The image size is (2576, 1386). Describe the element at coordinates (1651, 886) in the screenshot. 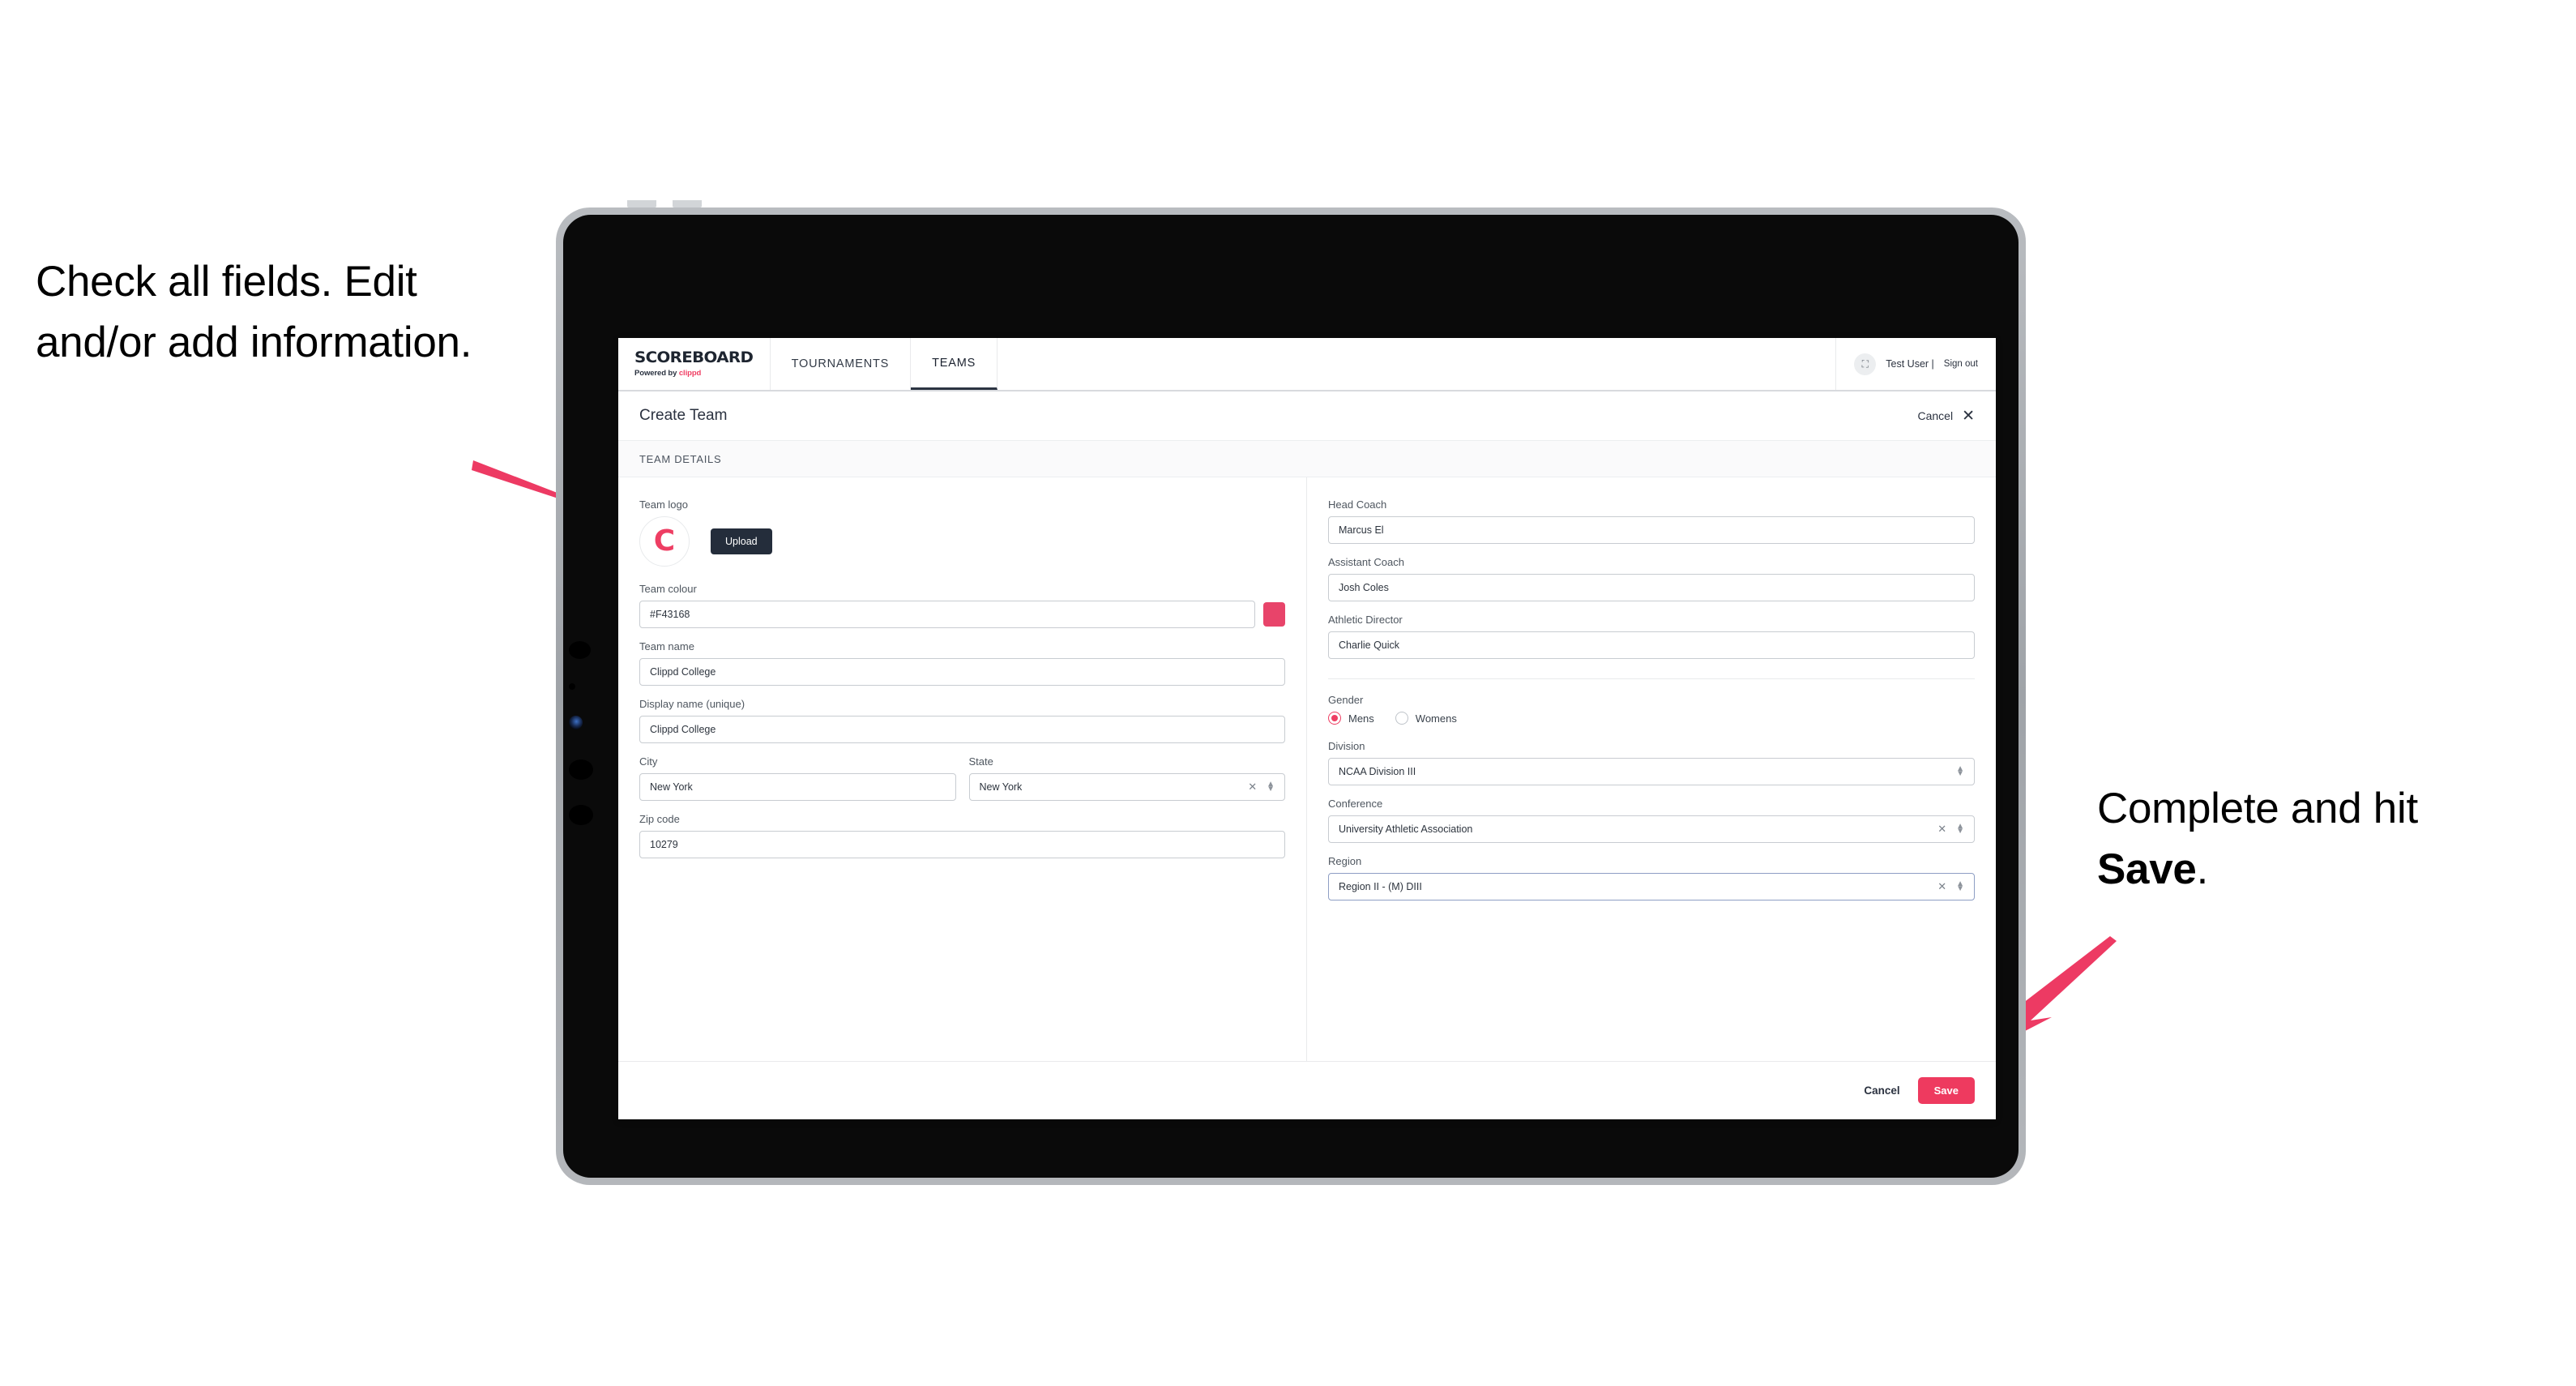

I see `region-select: Region II - (M) DIII ✕ ▲ ▼` at that location.